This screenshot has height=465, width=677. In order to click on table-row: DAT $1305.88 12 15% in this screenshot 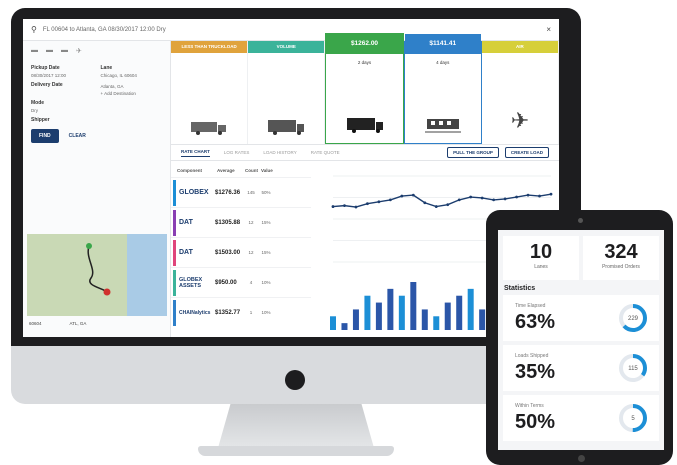, I will do `click(241, 222)`.